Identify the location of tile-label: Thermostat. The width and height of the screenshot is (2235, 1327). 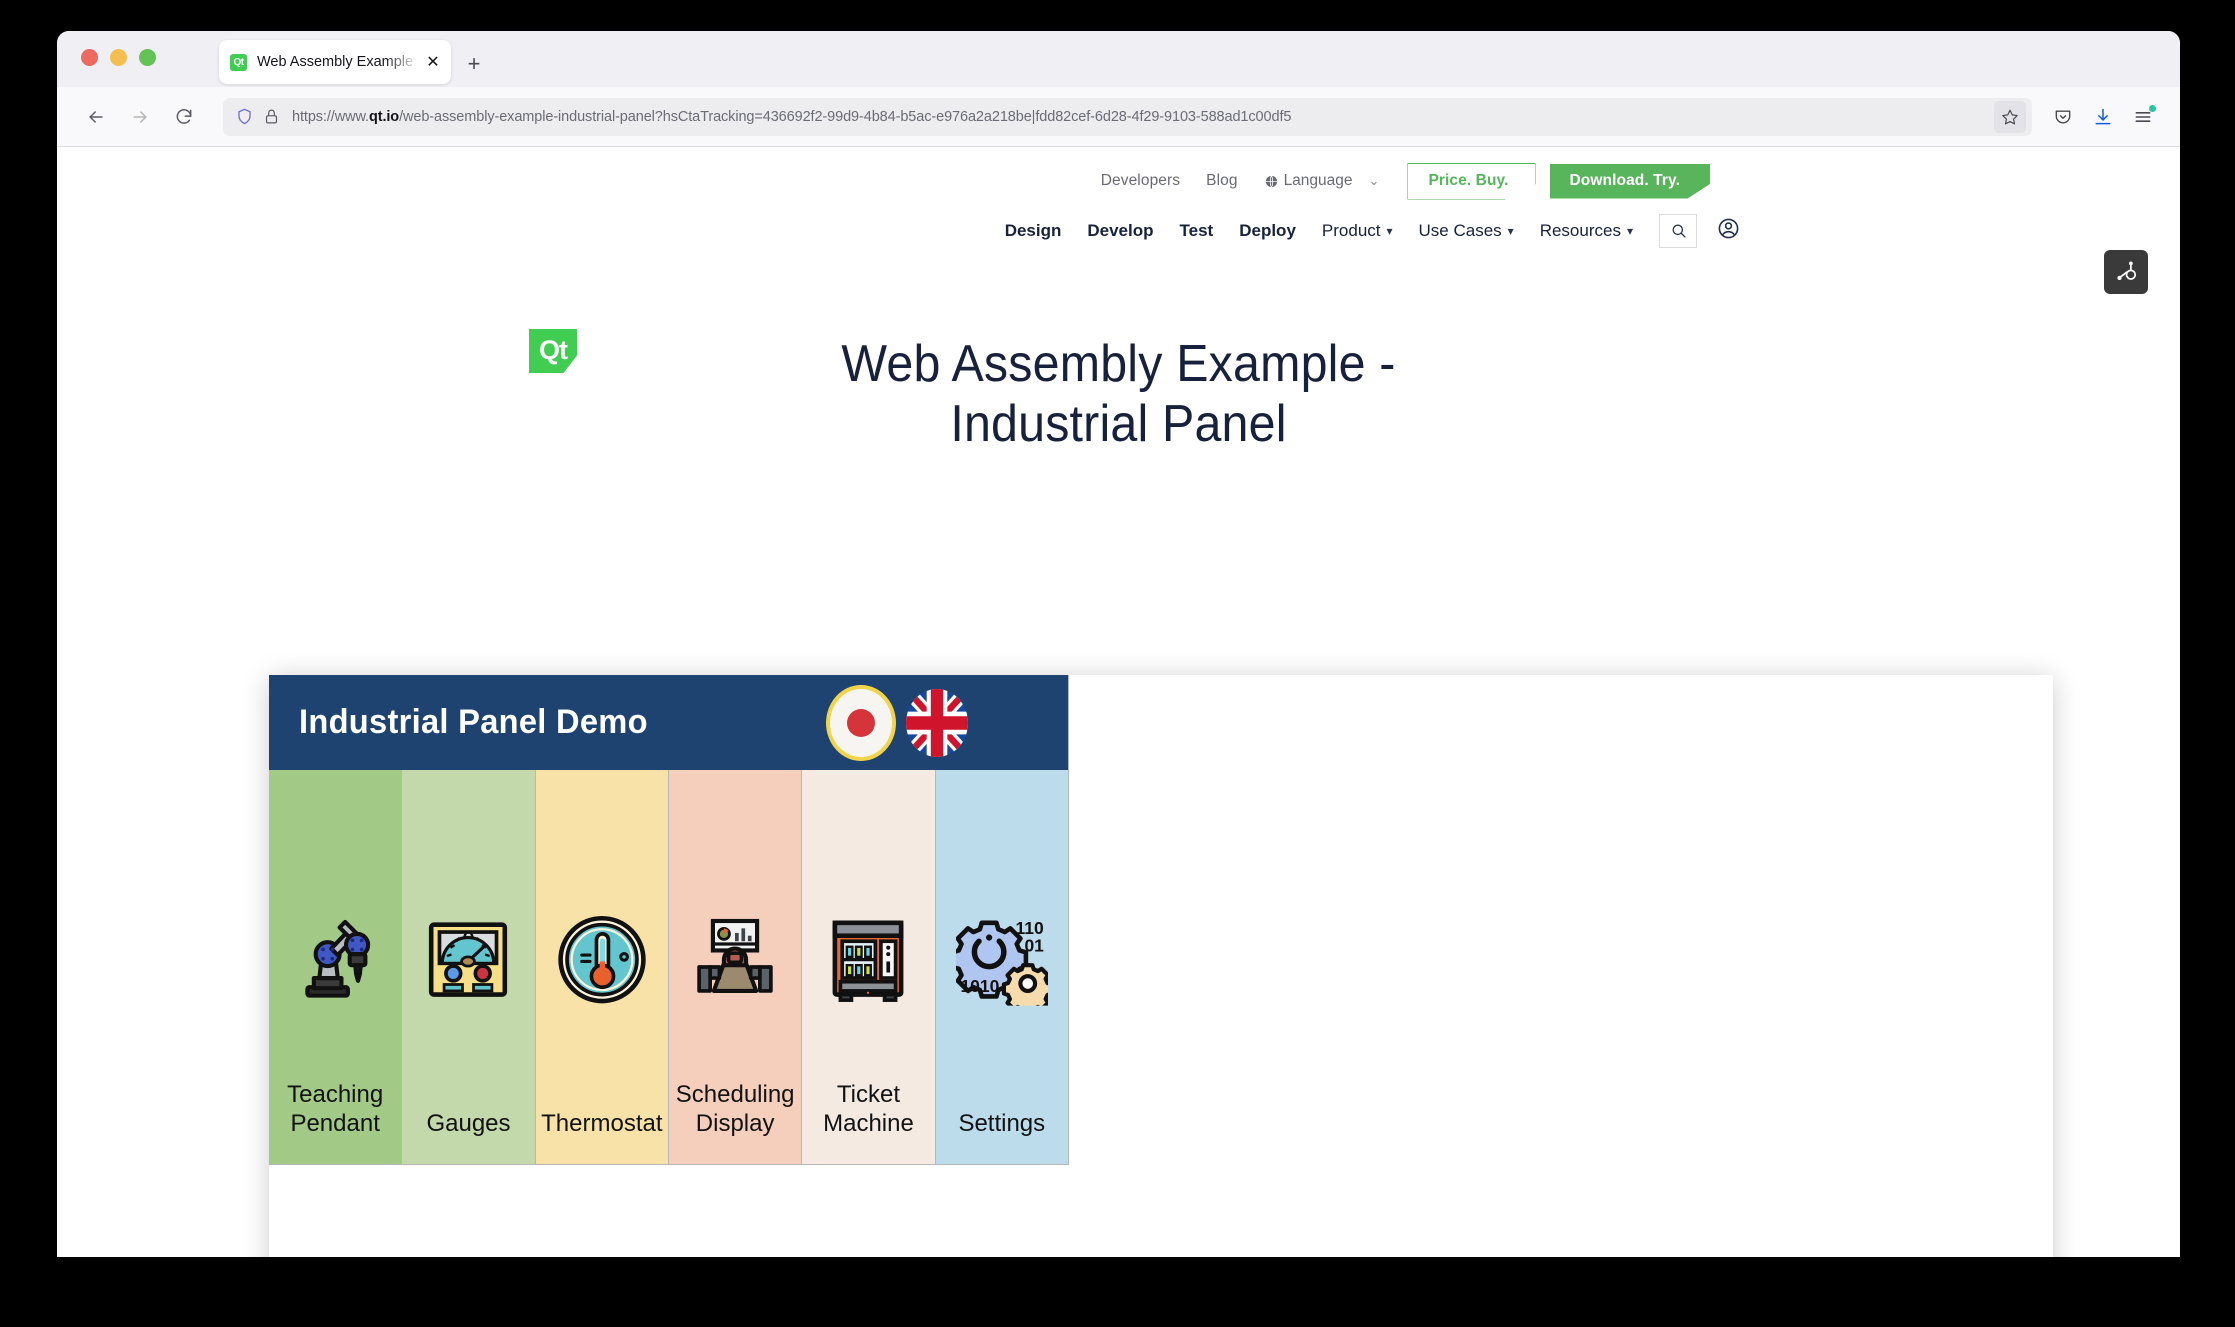
(602, 1123).